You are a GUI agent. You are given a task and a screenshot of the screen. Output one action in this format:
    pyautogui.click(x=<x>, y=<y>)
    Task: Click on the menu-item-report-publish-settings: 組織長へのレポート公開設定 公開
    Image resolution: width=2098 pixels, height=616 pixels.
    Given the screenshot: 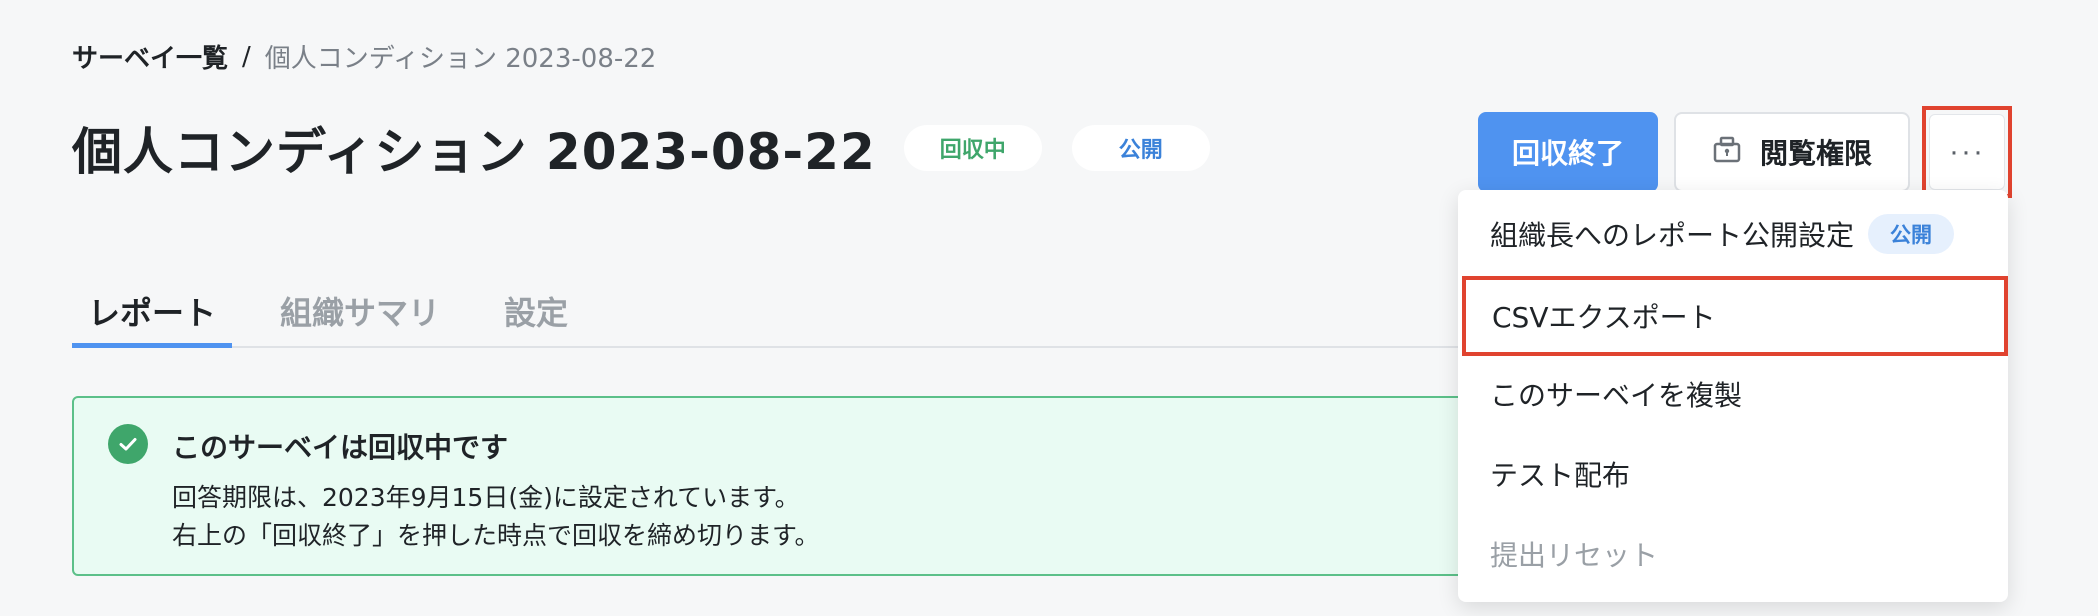 What is the action you would take?
    pyautogui.click(x=1733, y=234)
    